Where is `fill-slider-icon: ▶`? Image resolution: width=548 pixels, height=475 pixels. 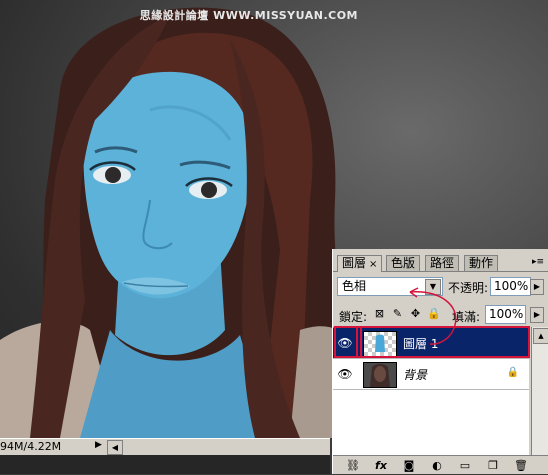
fill-slider-icon: ▶ is located at coordinates (537, 315).